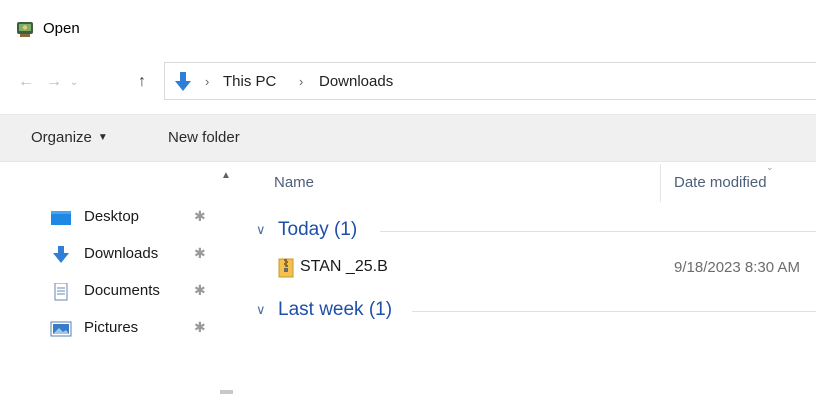  I want to click on pictures-icon, so click(61, 329).